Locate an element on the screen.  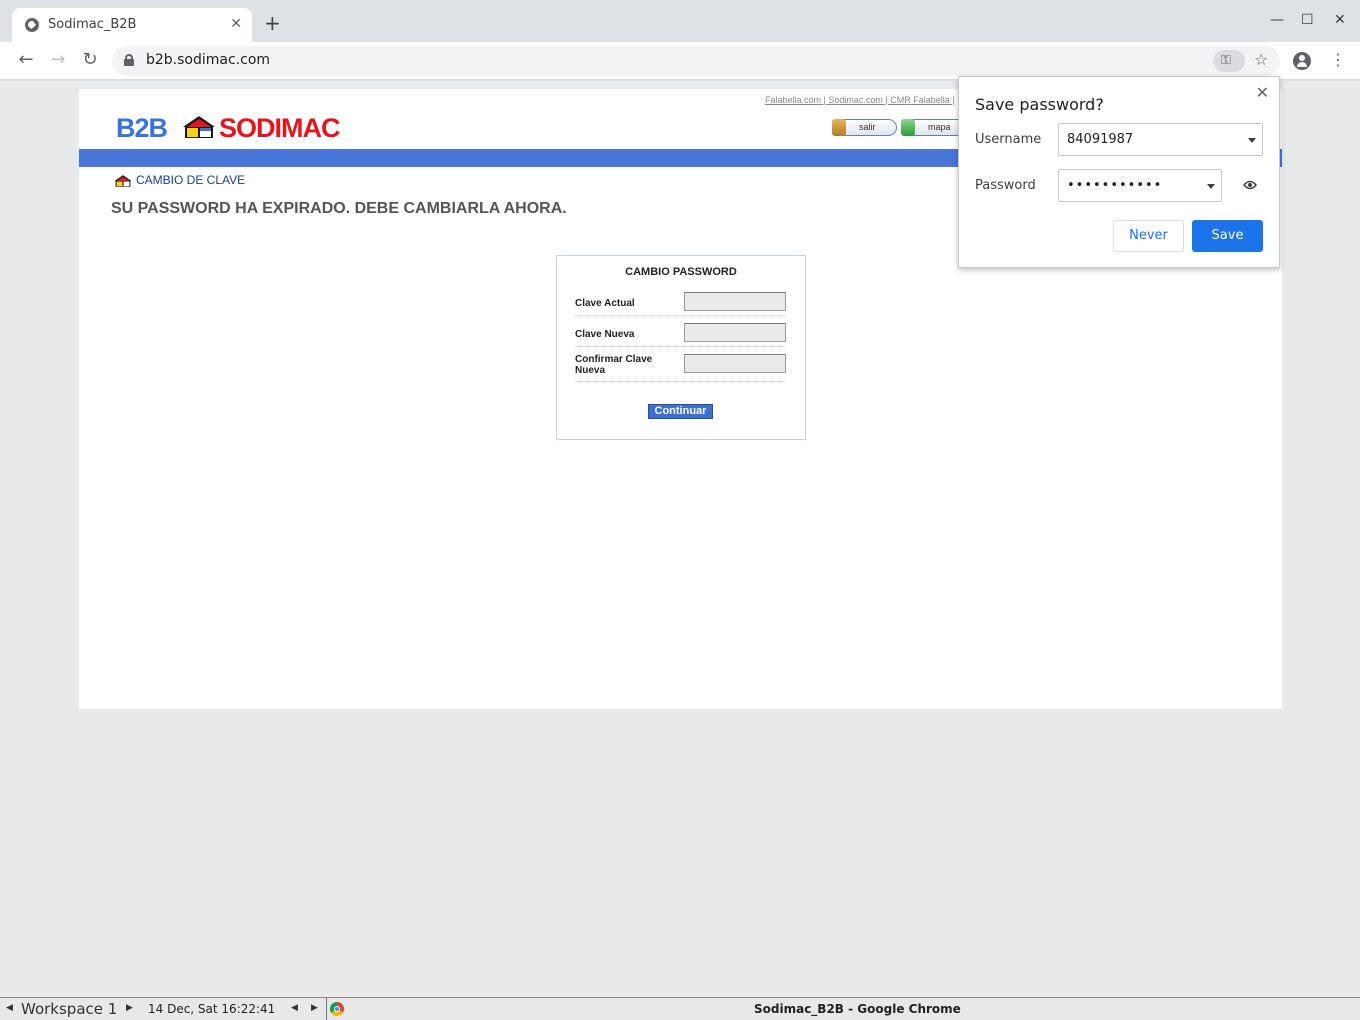
task-next-icon: ▶ is located at coordinates (314, 1008).